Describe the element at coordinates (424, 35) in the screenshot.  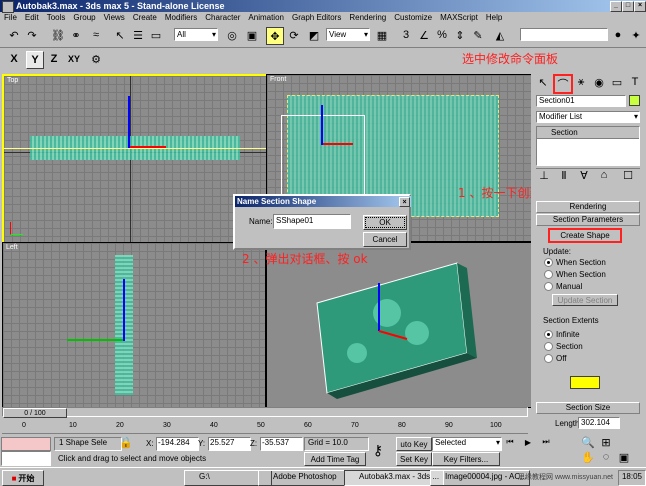
I see `angle-snap-icon: ∠` at that location.